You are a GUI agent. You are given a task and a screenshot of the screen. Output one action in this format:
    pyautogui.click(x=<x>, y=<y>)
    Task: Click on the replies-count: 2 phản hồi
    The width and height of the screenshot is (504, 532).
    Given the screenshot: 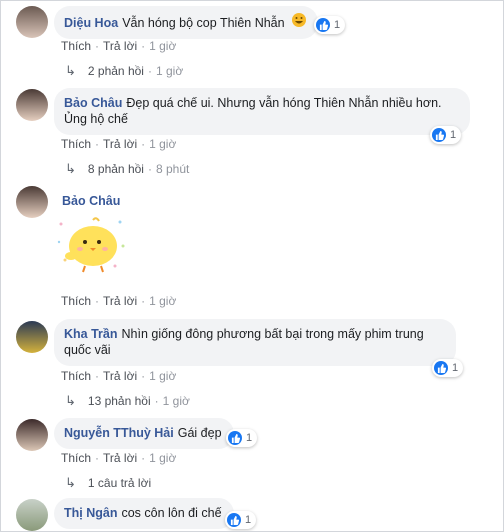 What is the action you would take?
    pyautogui.click(x=116, y=71)
    